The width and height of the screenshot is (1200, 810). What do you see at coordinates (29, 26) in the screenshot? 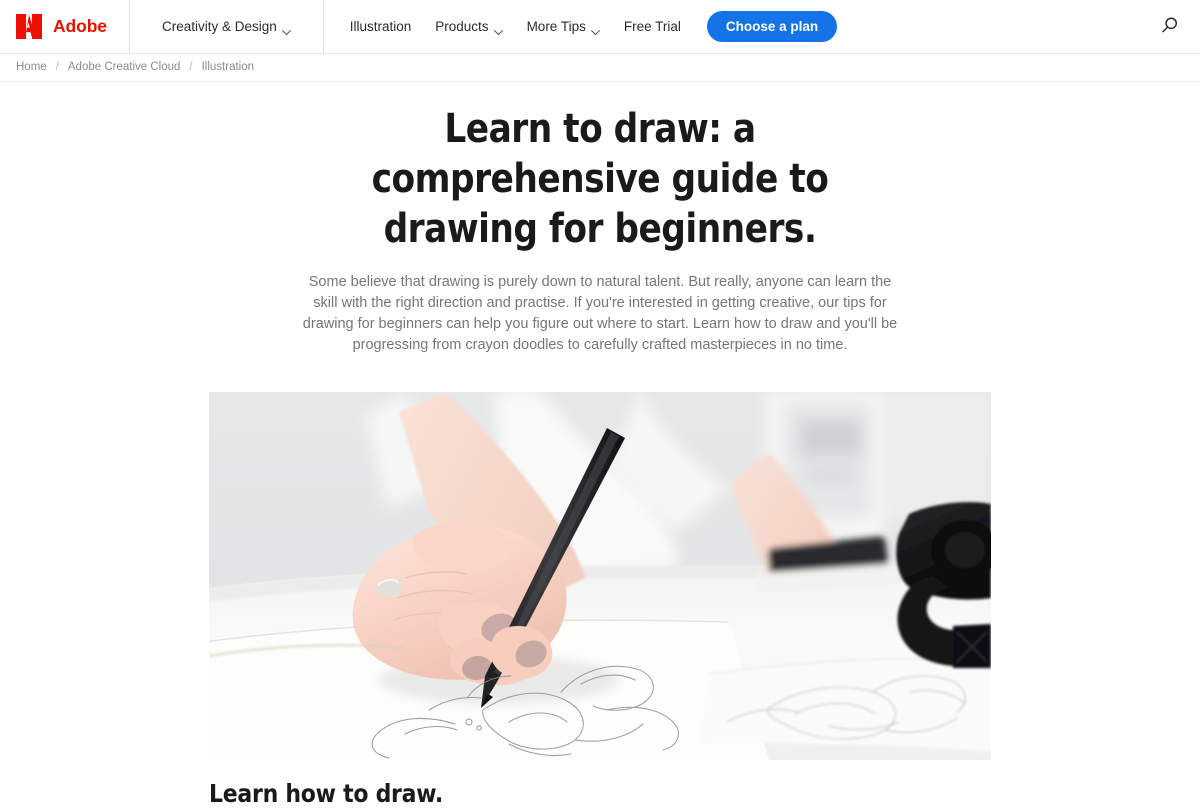
I see `adobe-a-logo-icon` at bounding box center [29, 26].